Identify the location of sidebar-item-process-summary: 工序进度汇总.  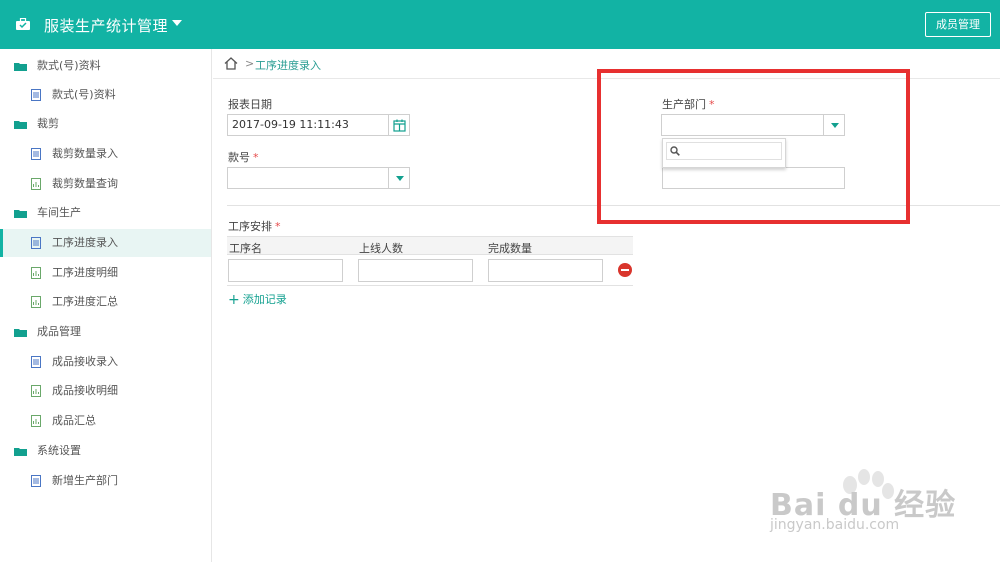
(105, 302).